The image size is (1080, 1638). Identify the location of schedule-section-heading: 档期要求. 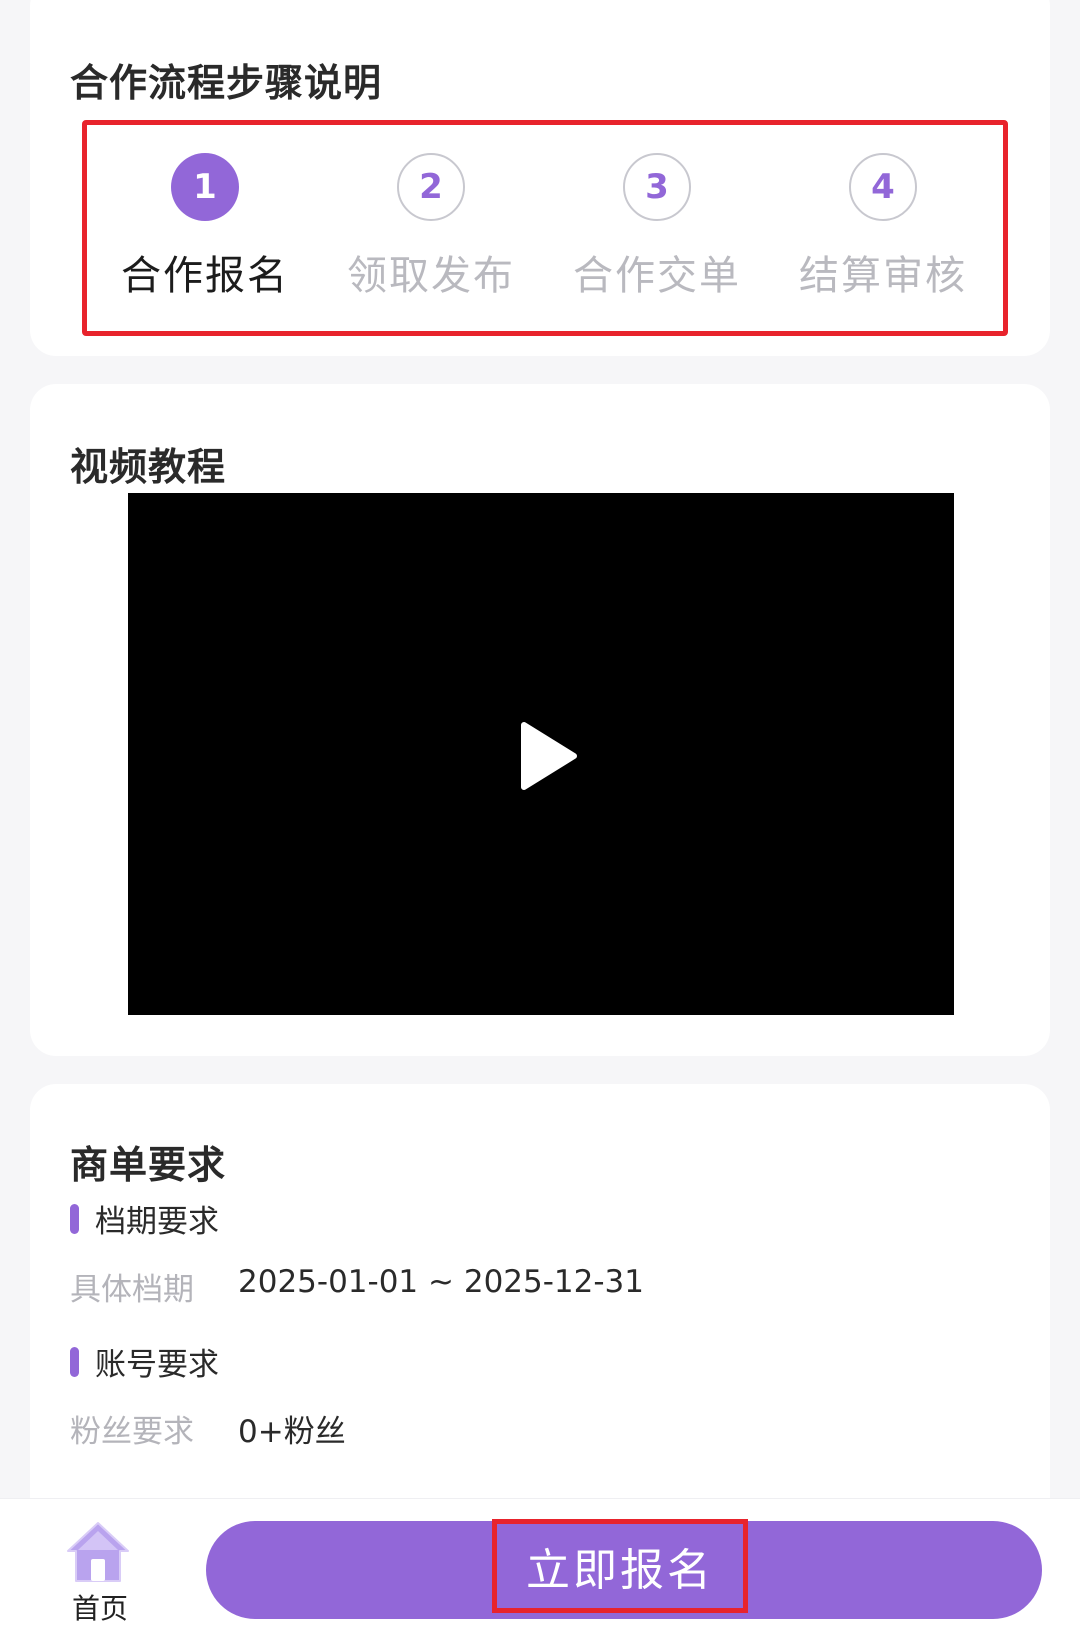
(144, 1218).